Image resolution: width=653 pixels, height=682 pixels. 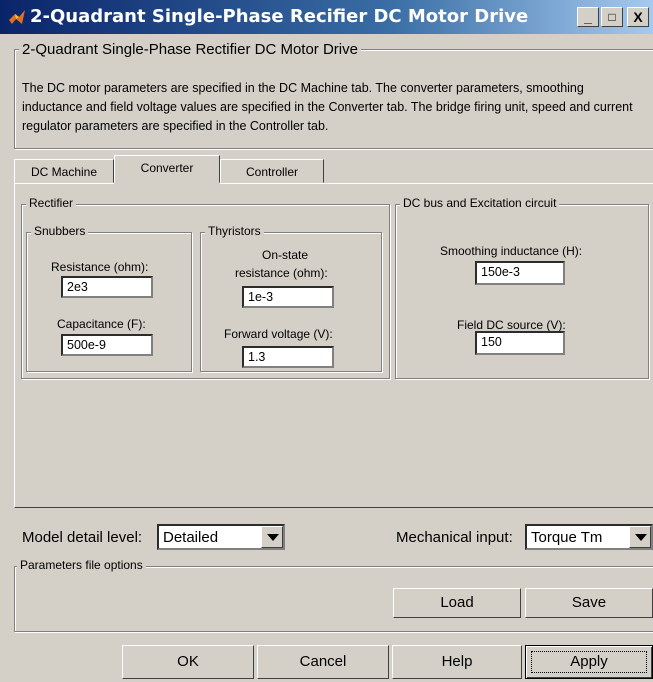 I want to click on tab-label: Converter, so click(x=167, y=168).